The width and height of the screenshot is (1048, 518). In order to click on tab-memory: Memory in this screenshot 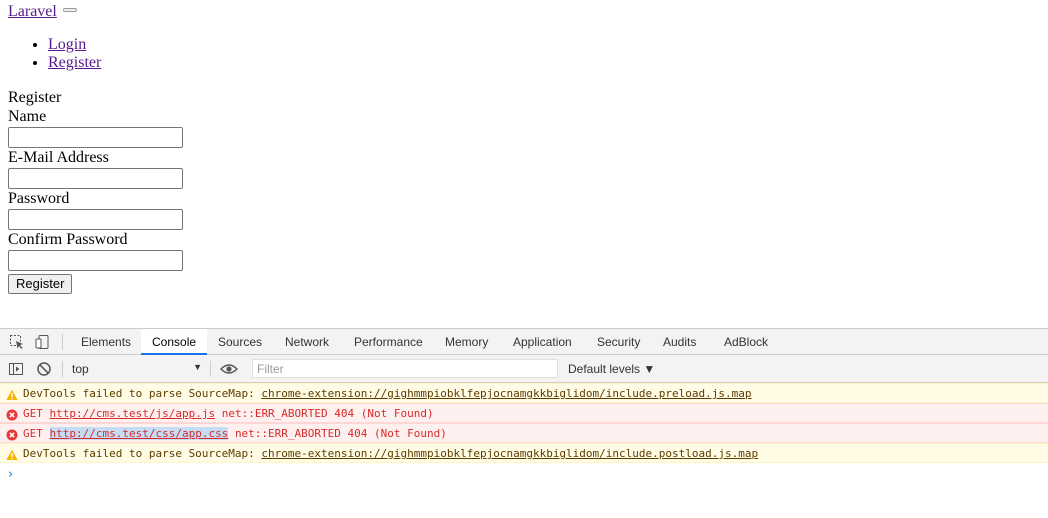, I will do `click(466, 342)`.